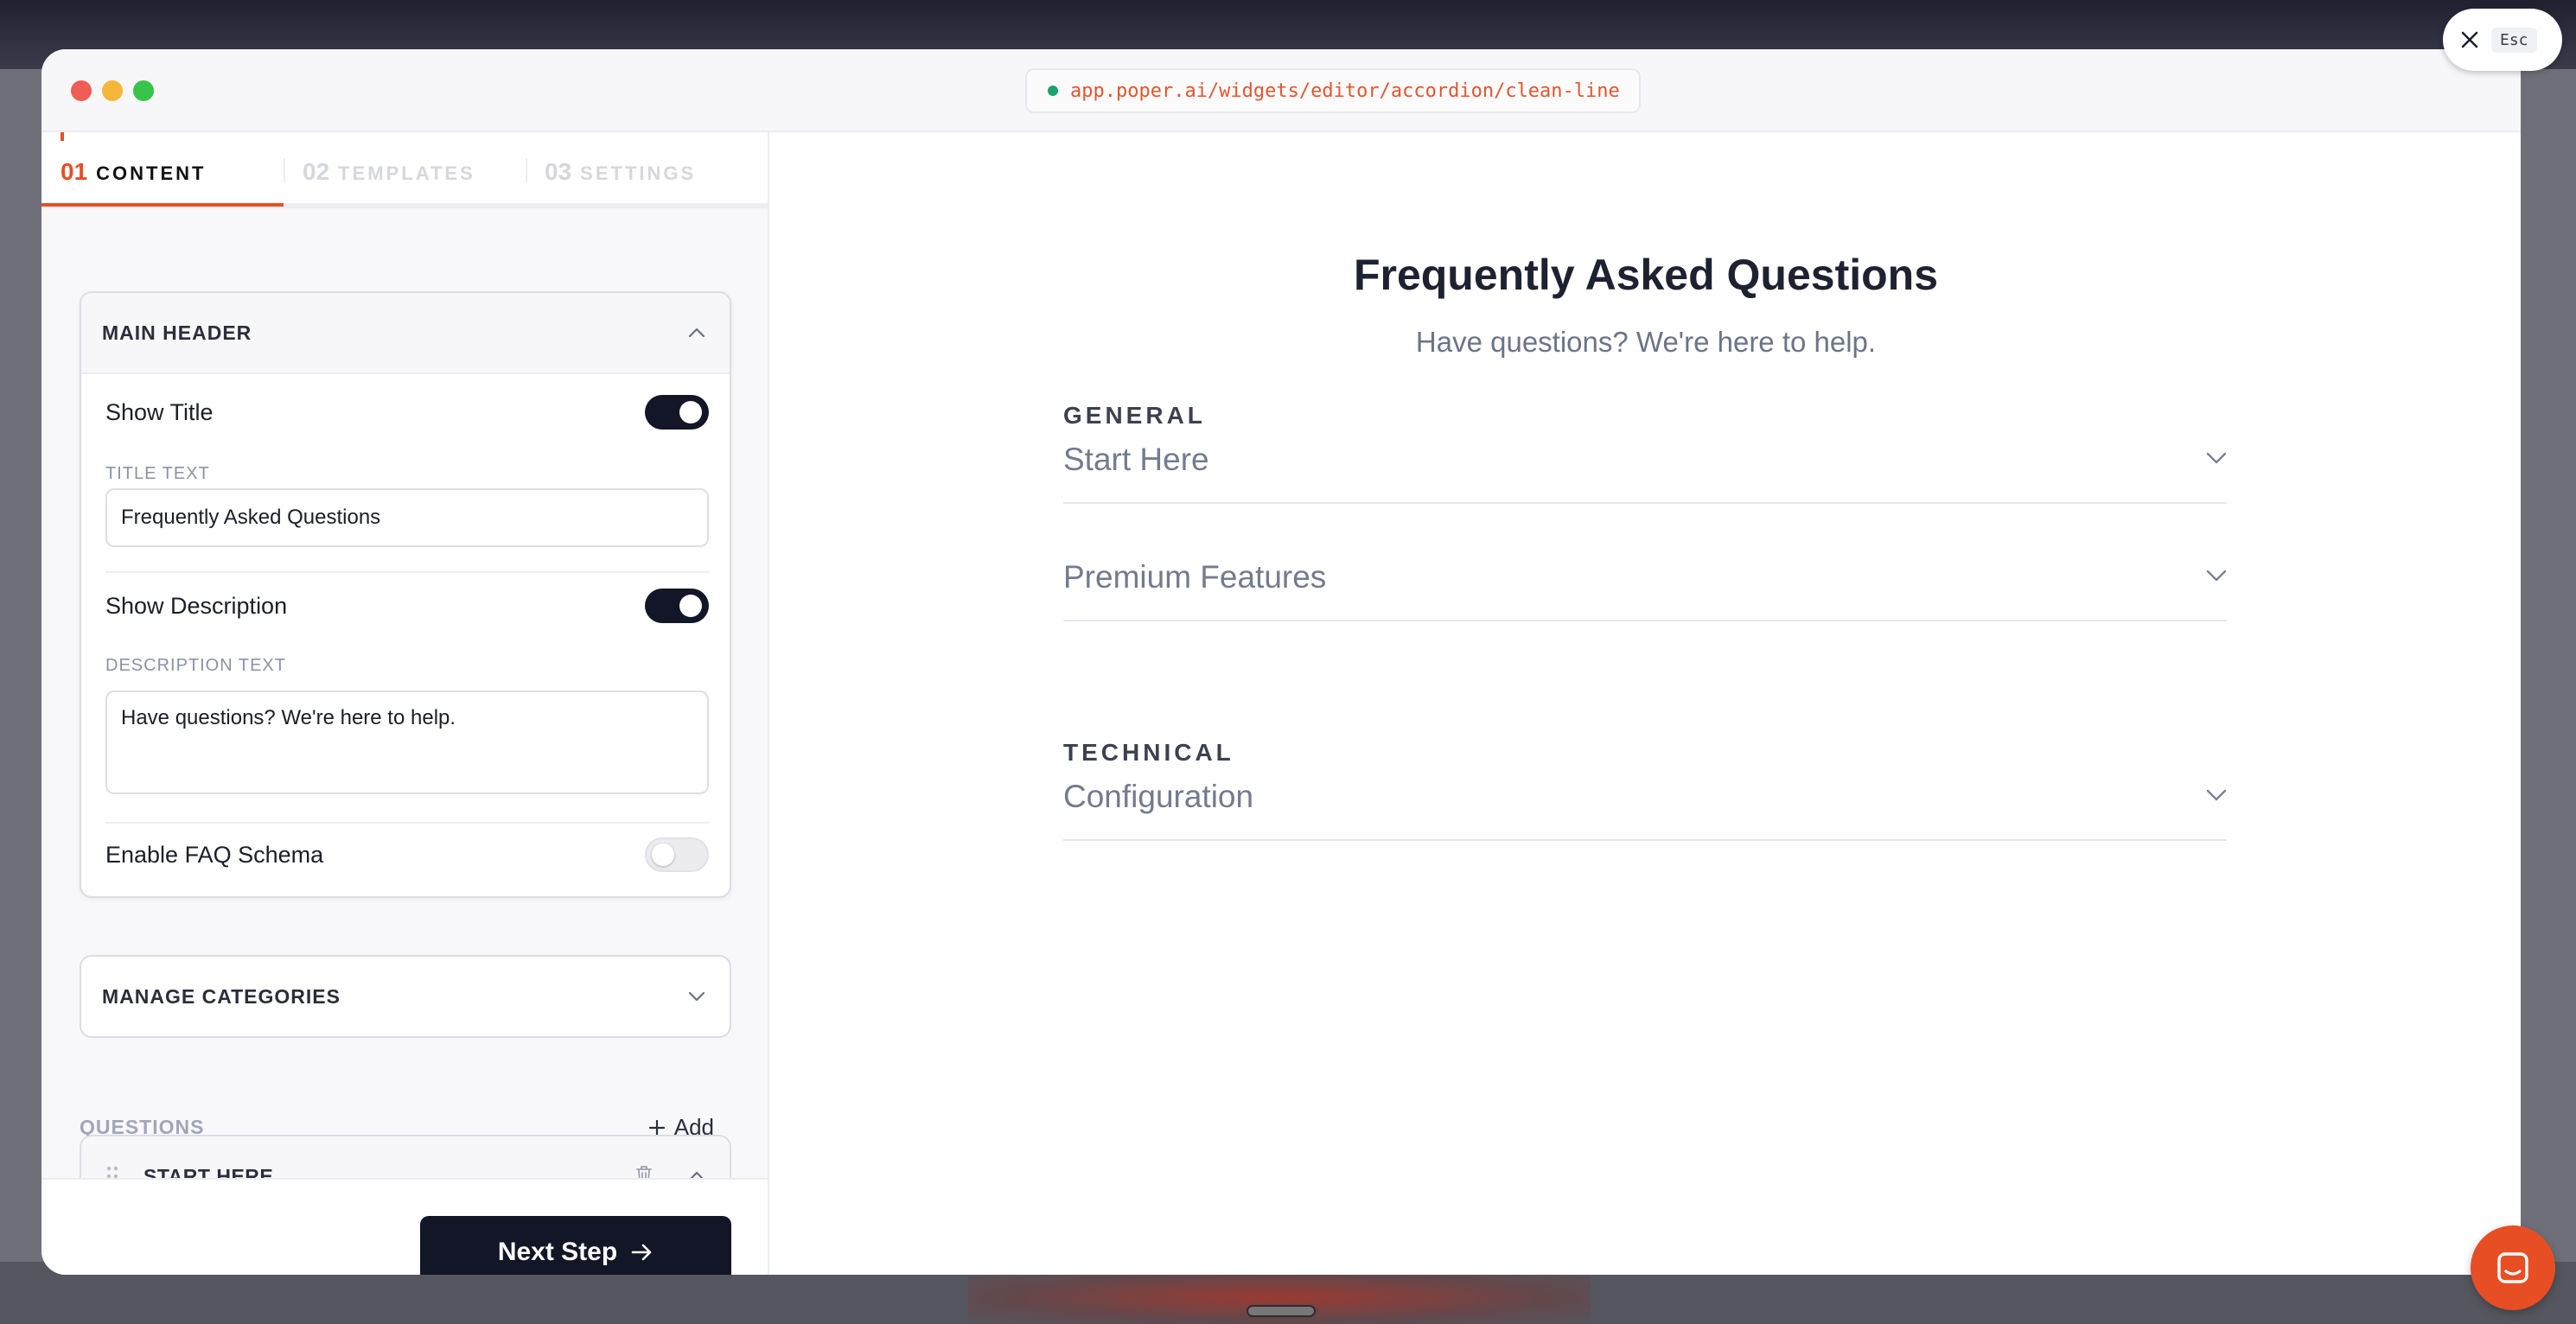 This screenshot has height=1324, width=2576. What do you see at coordinates (407, 517) in the screenshot?
I see `title-text-input` at bounding box center [407, 517].